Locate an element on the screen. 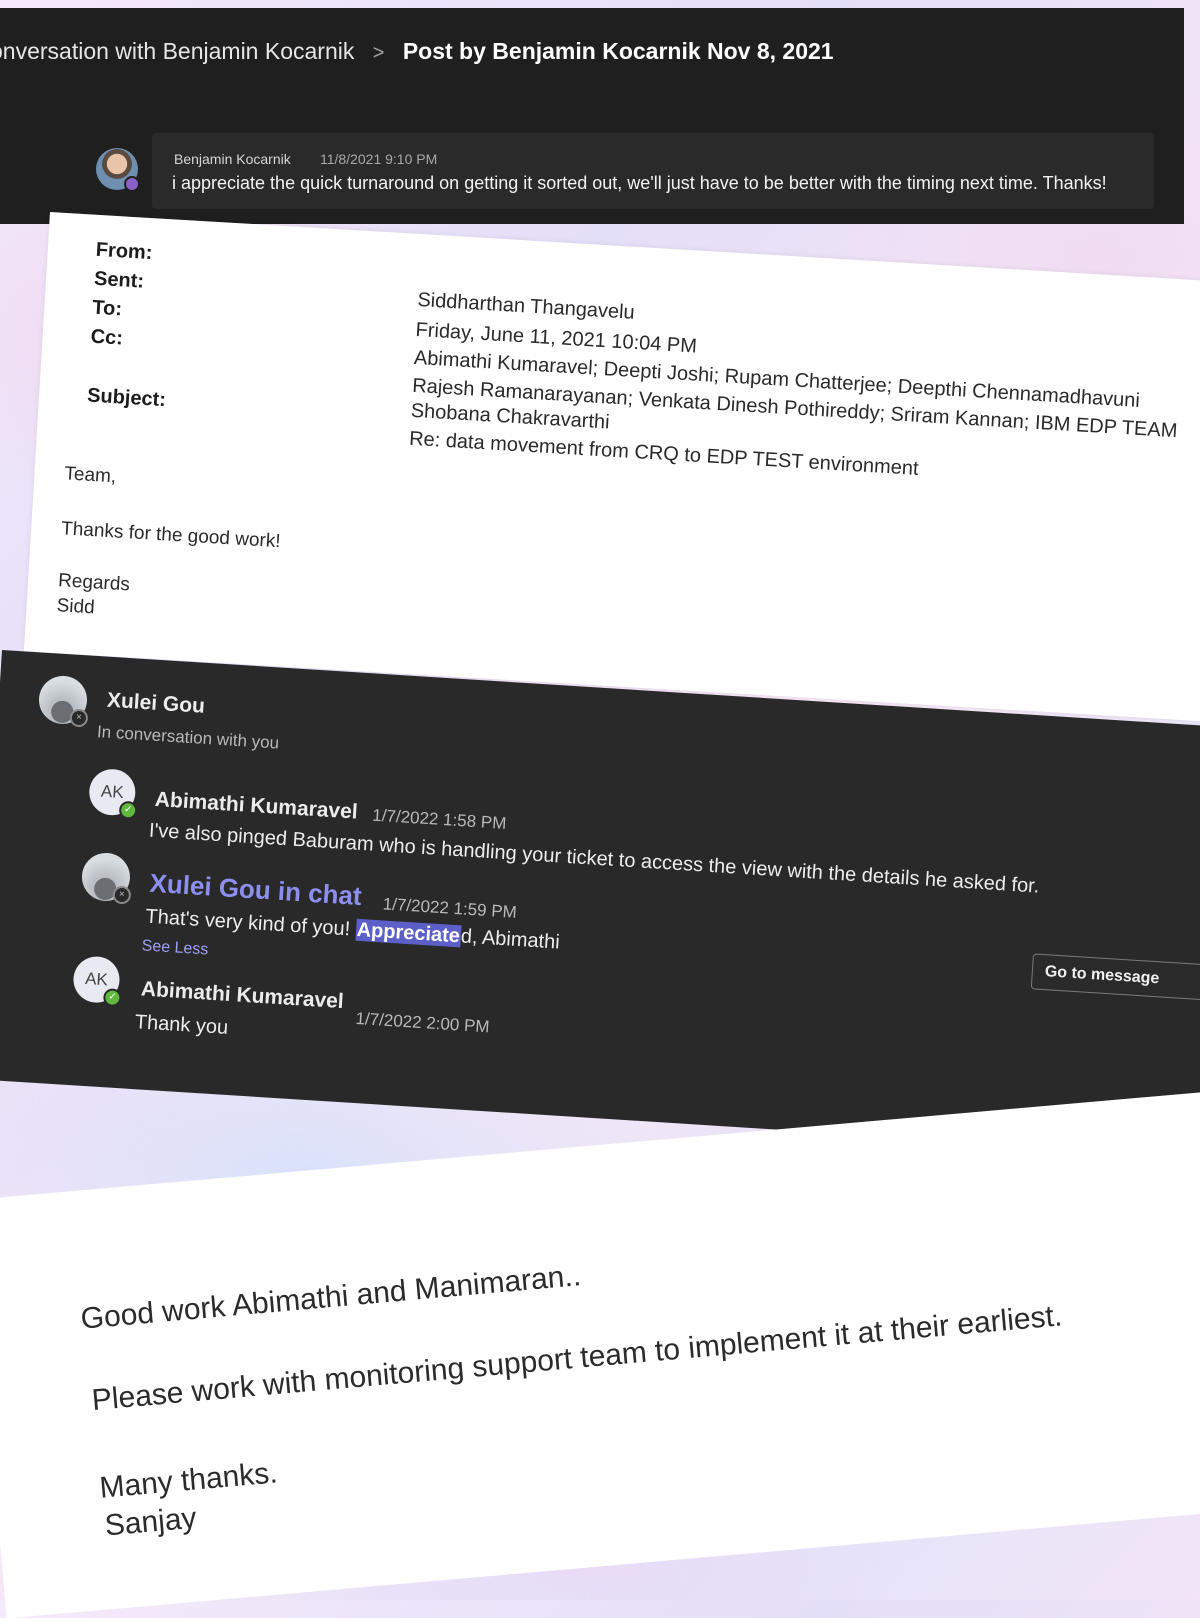 Image resolution: width=1200 pixels, height=1618 pixels. email-to-label: To: is located at coordinates (107, 308).